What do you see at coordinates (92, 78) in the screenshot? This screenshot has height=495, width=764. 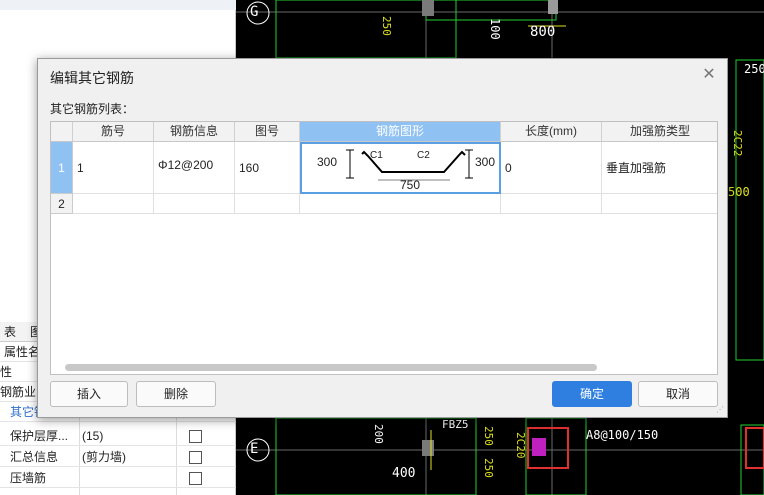 I see `dialog-title: 编辑其它钢筋` at bounding box center [92, 78].